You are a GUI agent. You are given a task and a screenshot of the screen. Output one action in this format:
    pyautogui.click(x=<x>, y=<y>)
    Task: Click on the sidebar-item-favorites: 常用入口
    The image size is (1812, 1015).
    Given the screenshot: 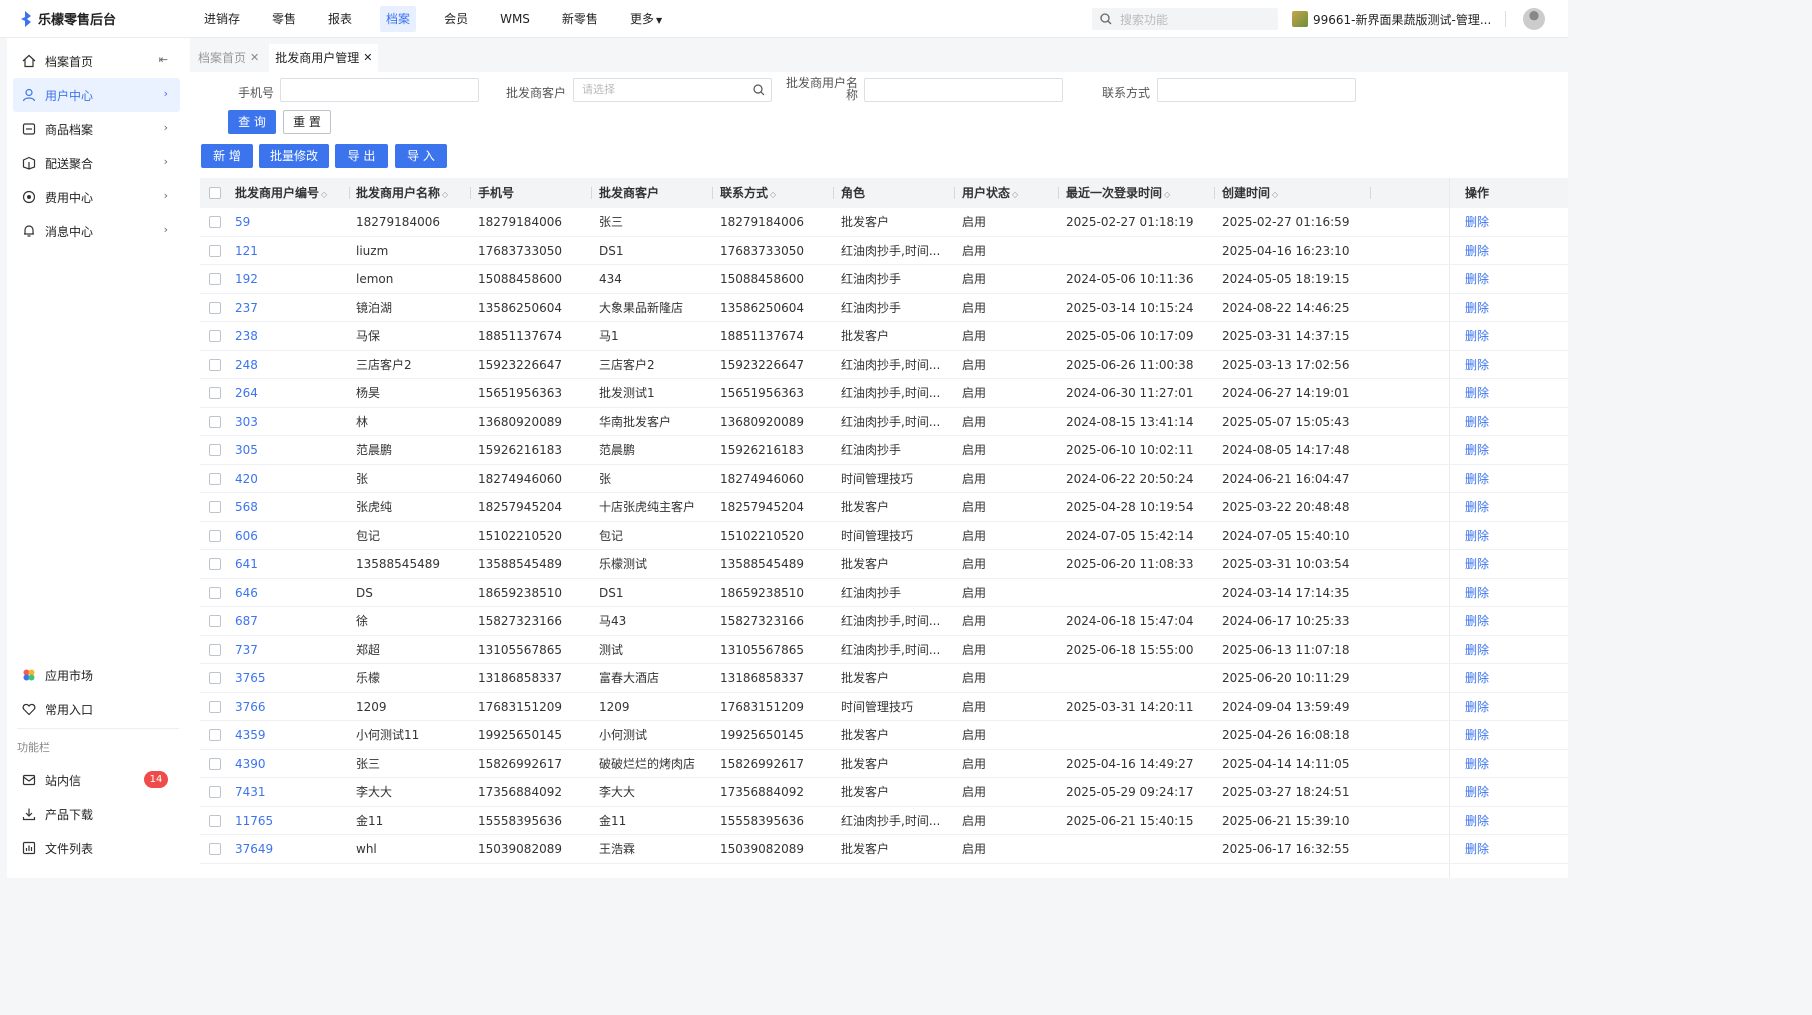 What is the action you would take?
    pyautogui.click(x=96, y=709)
    